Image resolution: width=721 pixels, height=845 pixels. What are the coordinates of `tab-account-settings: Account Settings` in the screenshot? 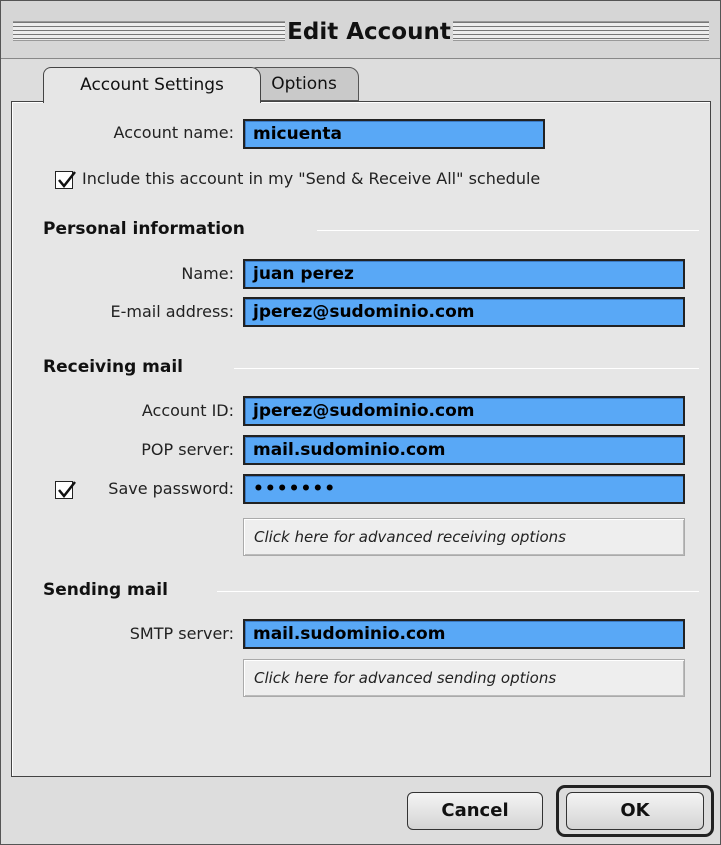 It's located at (152, 85).